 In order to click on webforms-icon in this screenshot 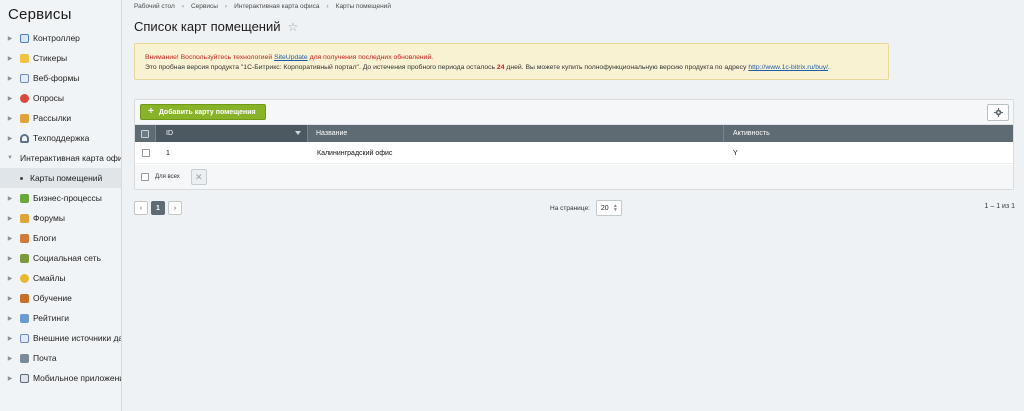, I will do `click(24, 78)`.